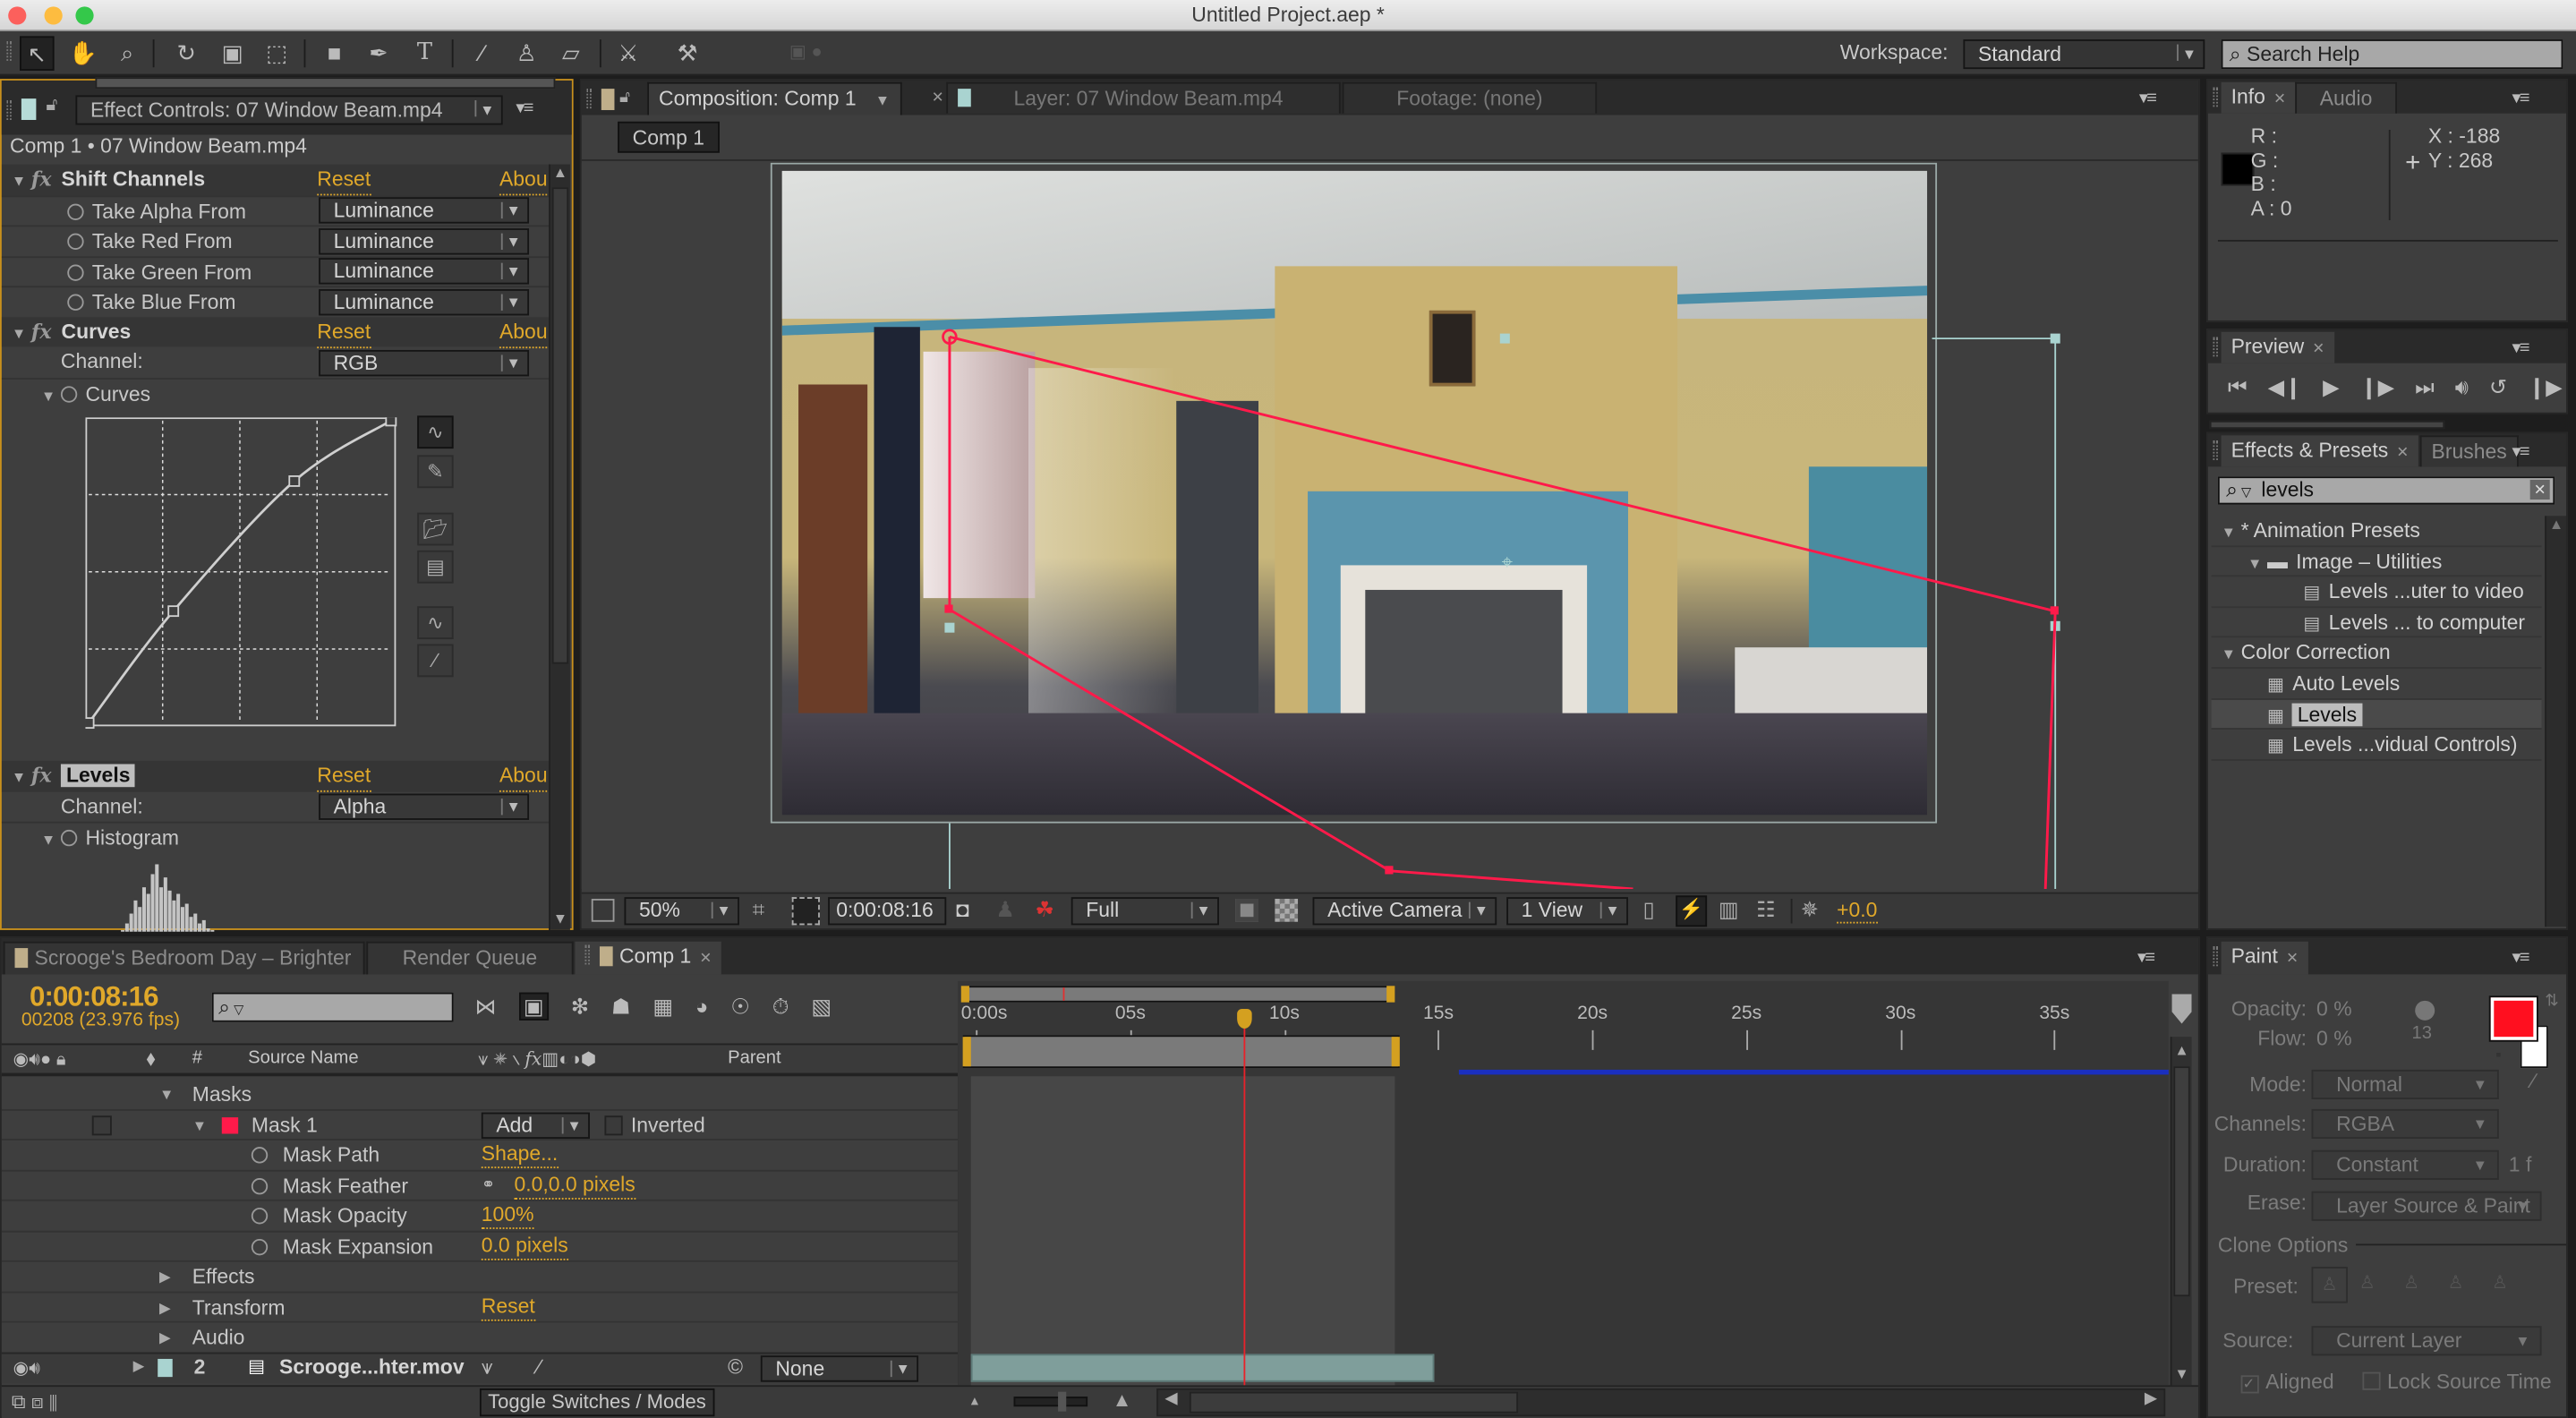  What do you see at coordinates (2405, 1124) in the screenshot?
I see `channels-select: RGBA ▼` at bounding box center [2405, 1124].